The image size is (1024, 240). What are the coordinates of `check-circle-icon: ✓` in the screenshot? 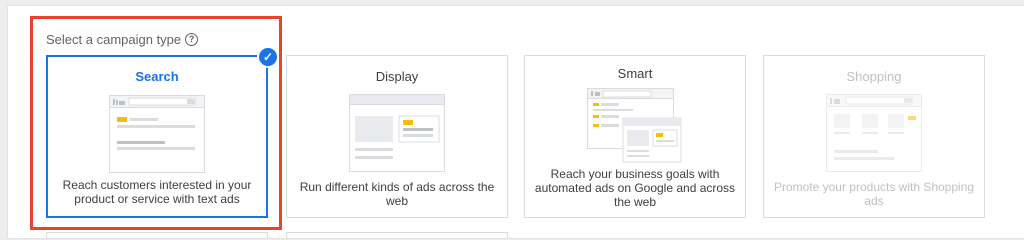 It's located at (268, 57).